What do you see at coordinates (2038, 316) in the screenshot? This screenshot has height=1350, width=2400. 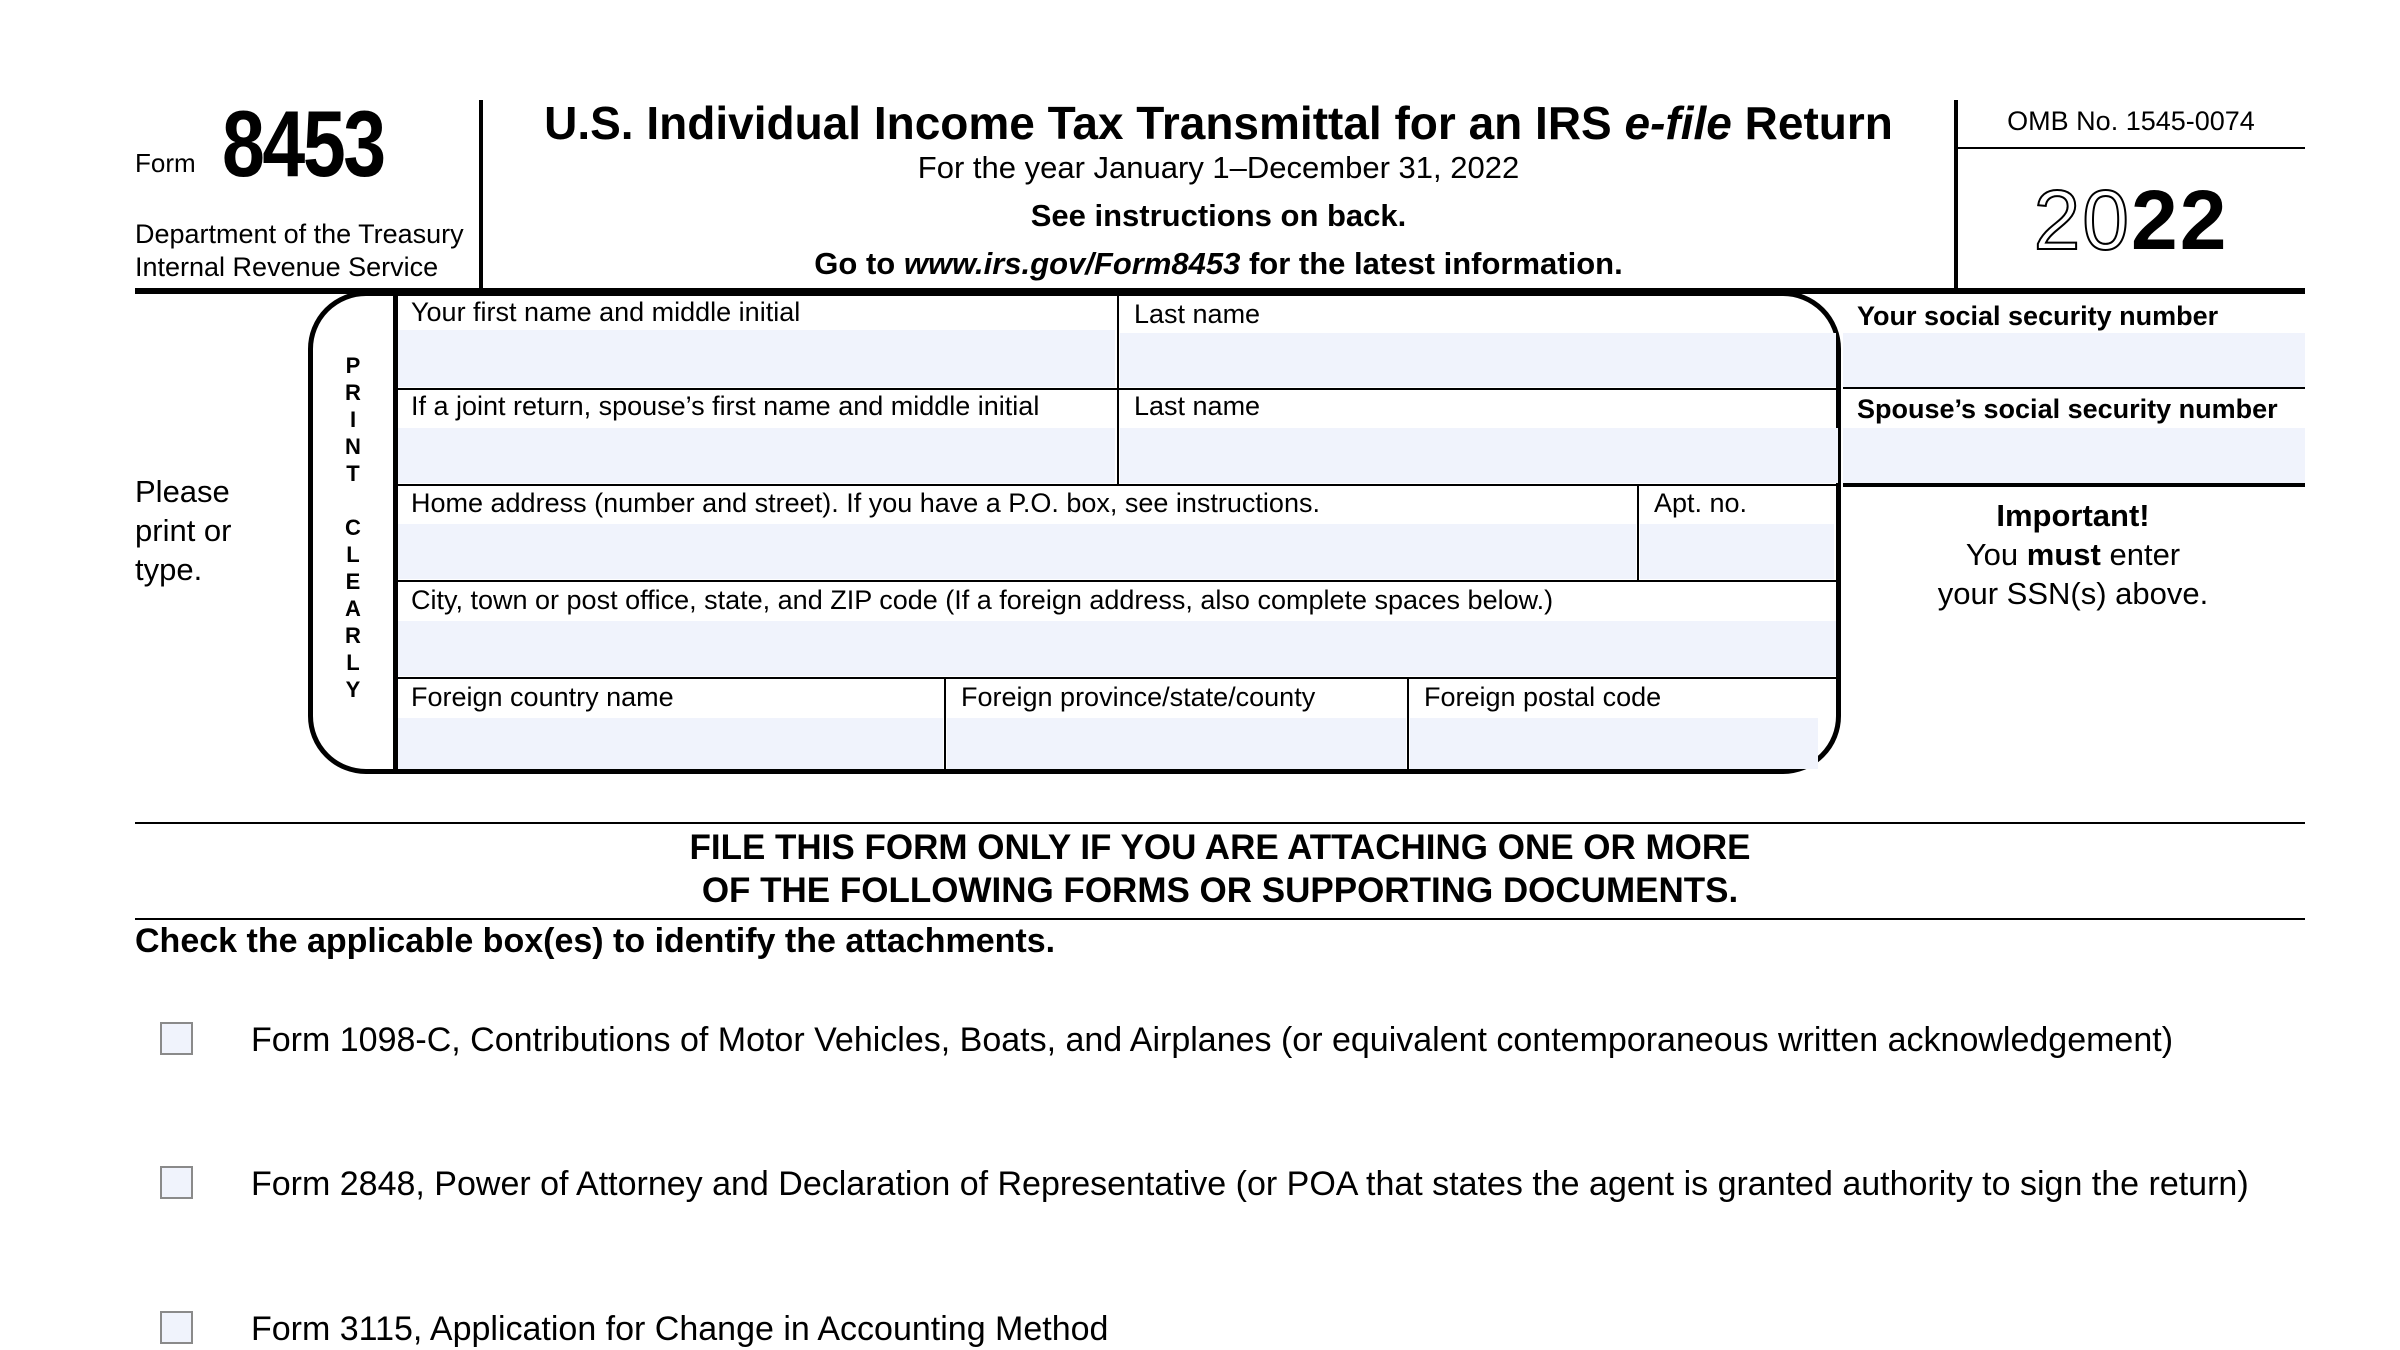 I see `your-ssn-label: Your social security number` at bounding box center [2038, 316].